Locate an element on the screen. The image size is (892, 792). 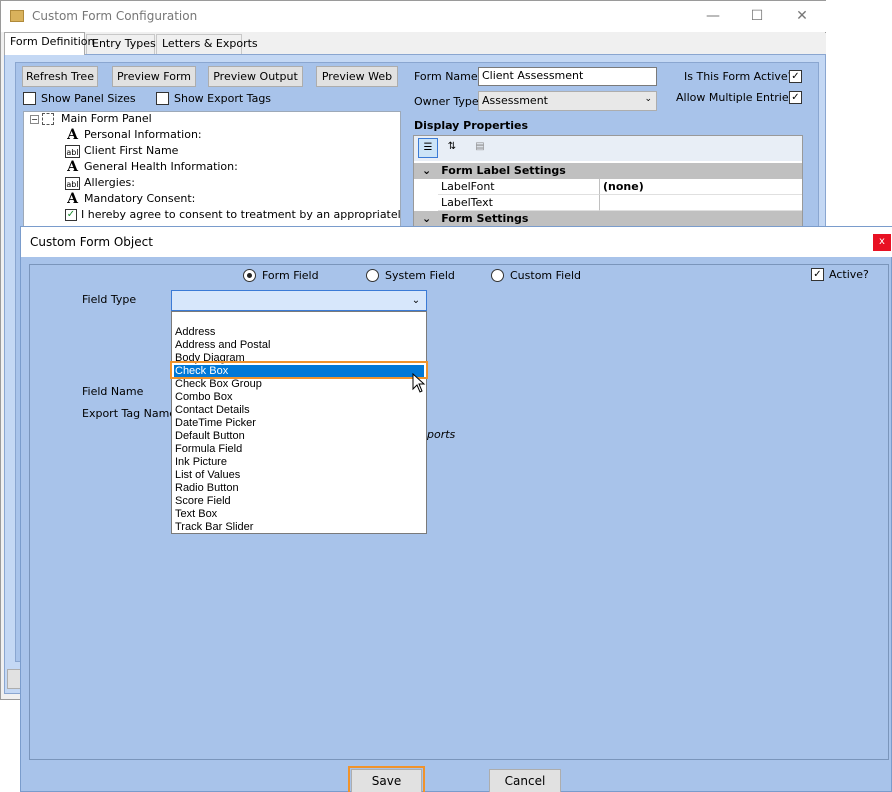
dropdown-option: DateTime Picker is located at coordinates (299, 423).